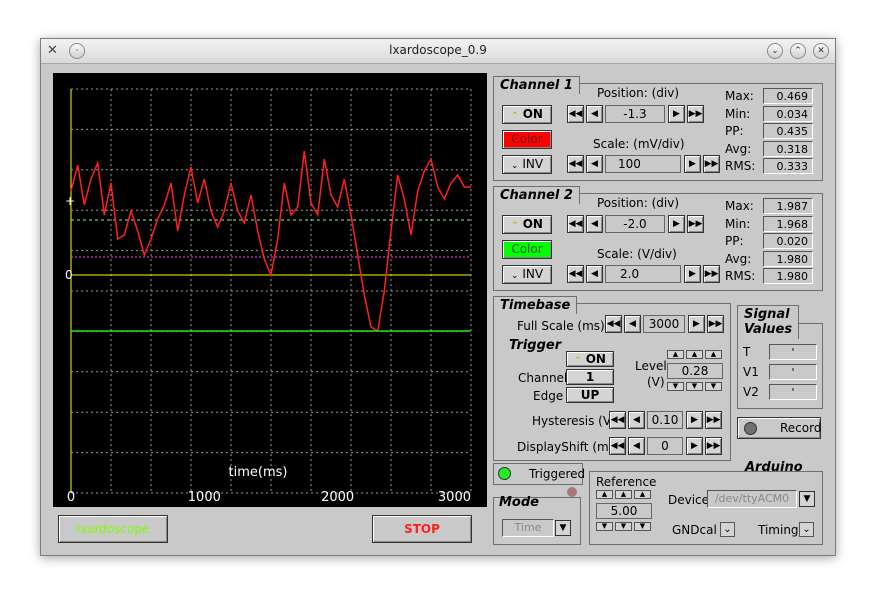 Image resolution: width=874 pixels, height=597 pixels. What do you see at coordinates (69, 275) in the screenshot?
I see `y-label-zero: 0` at bounding box center [69, 275].